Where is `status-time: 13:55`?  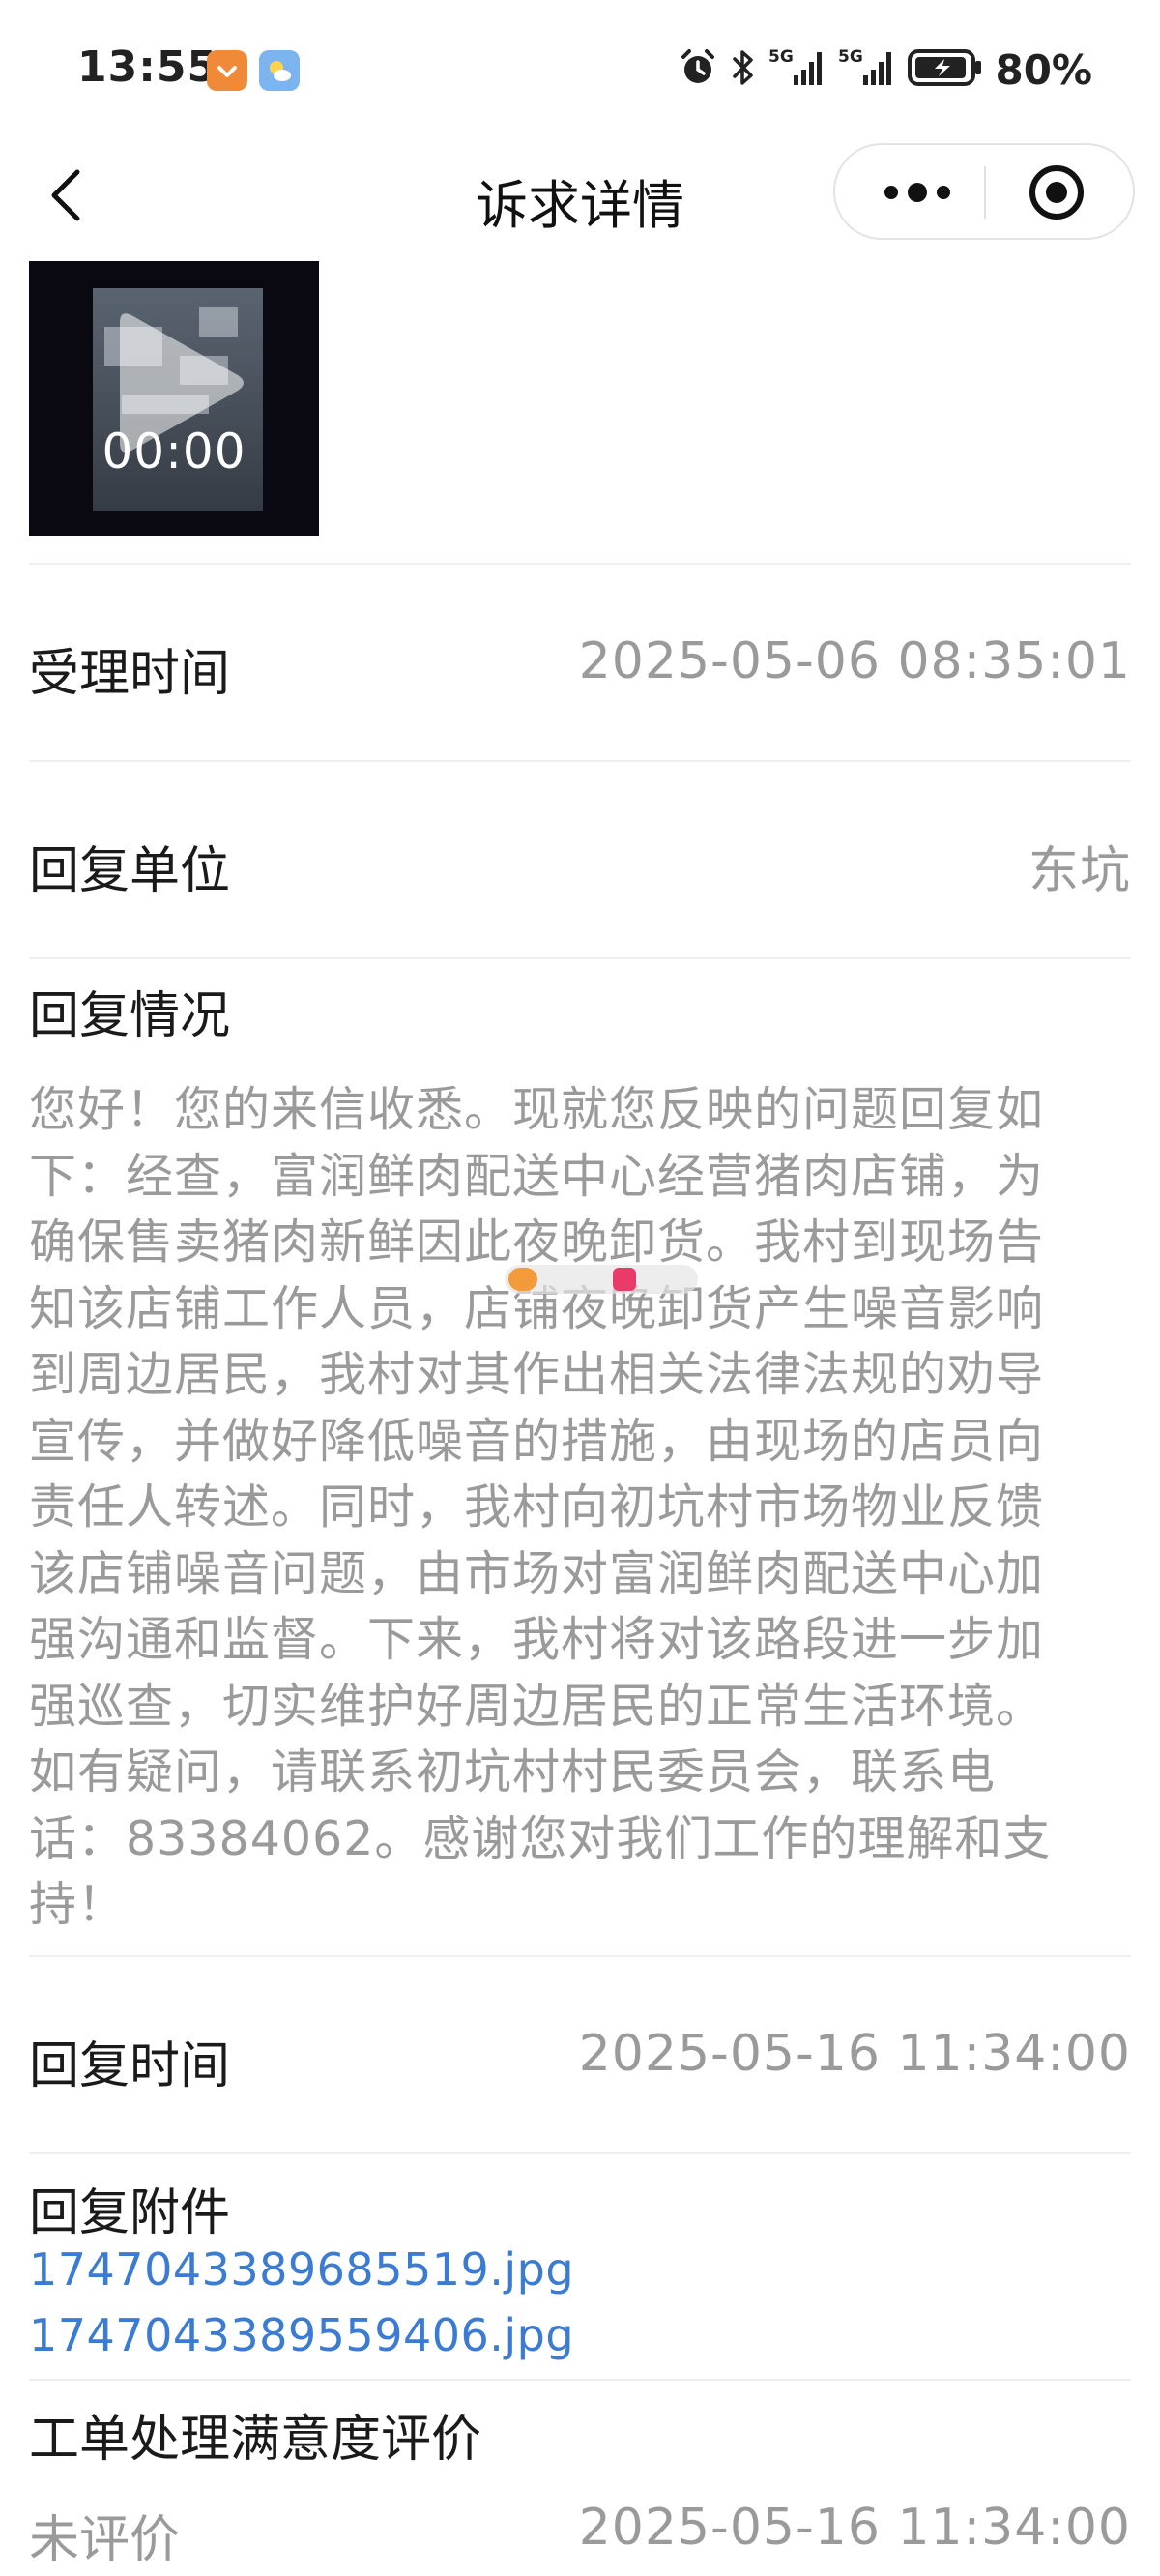
status-time: 13:55 is located at coordinates (148, 67).